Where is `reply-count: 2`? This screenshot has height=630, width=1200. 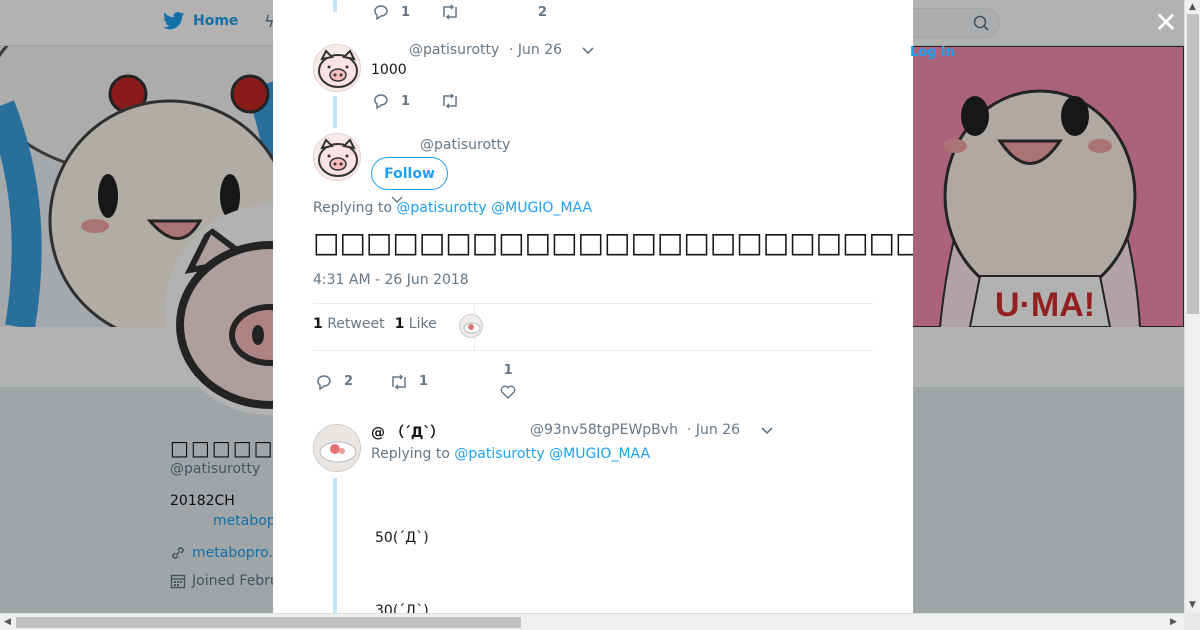
reply-count: 2 is located at coordinates (349, 381).